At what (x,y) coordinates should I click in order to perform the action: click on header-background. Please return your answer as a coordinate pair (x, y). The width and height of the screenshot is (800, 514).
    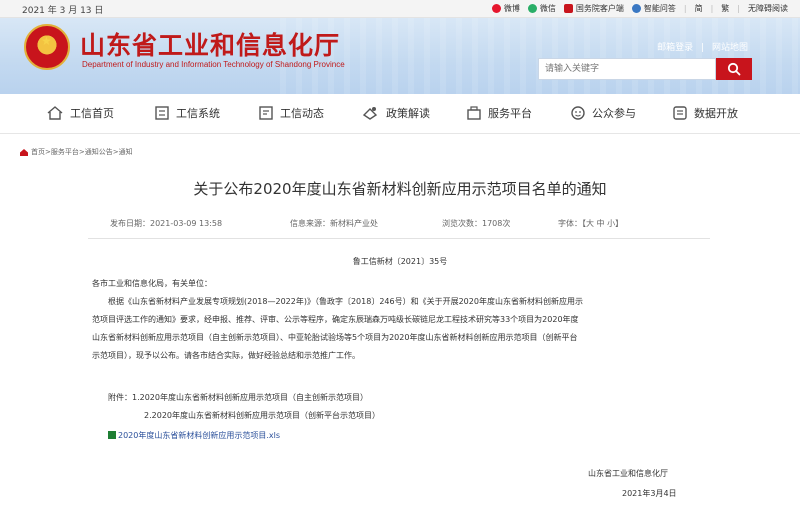
    Looking at the image, I should click on (540, 56).